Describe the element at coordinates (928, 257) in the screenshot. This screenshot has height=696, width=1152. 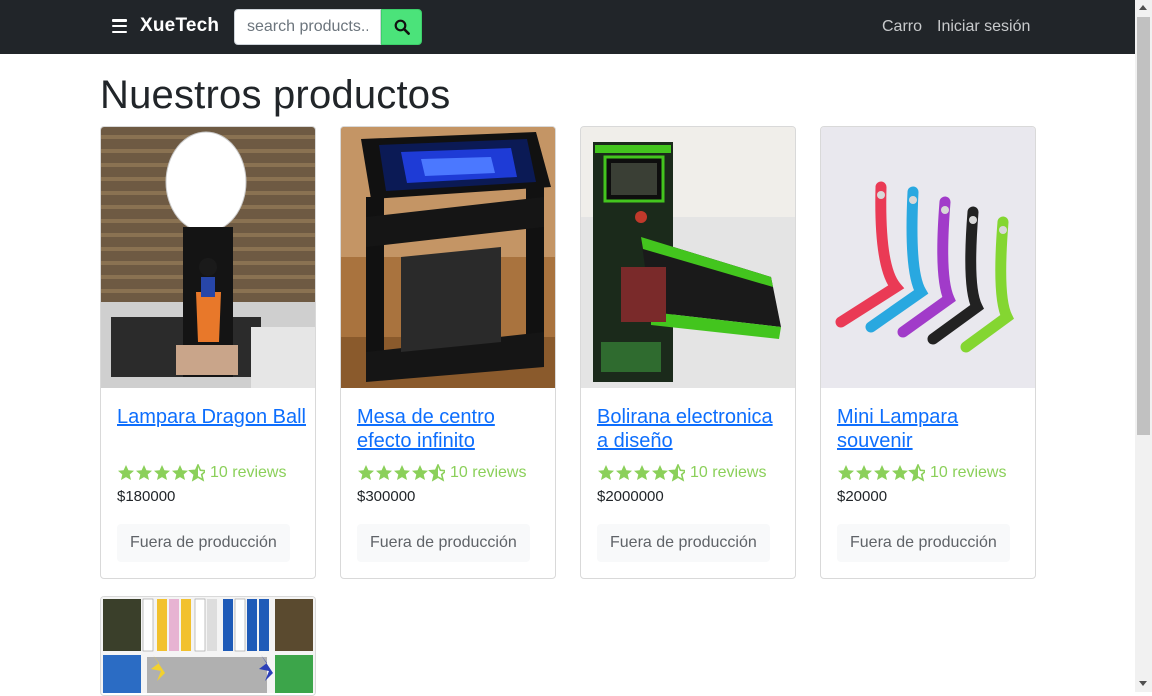
I see `mini-lamps-image` at that location.